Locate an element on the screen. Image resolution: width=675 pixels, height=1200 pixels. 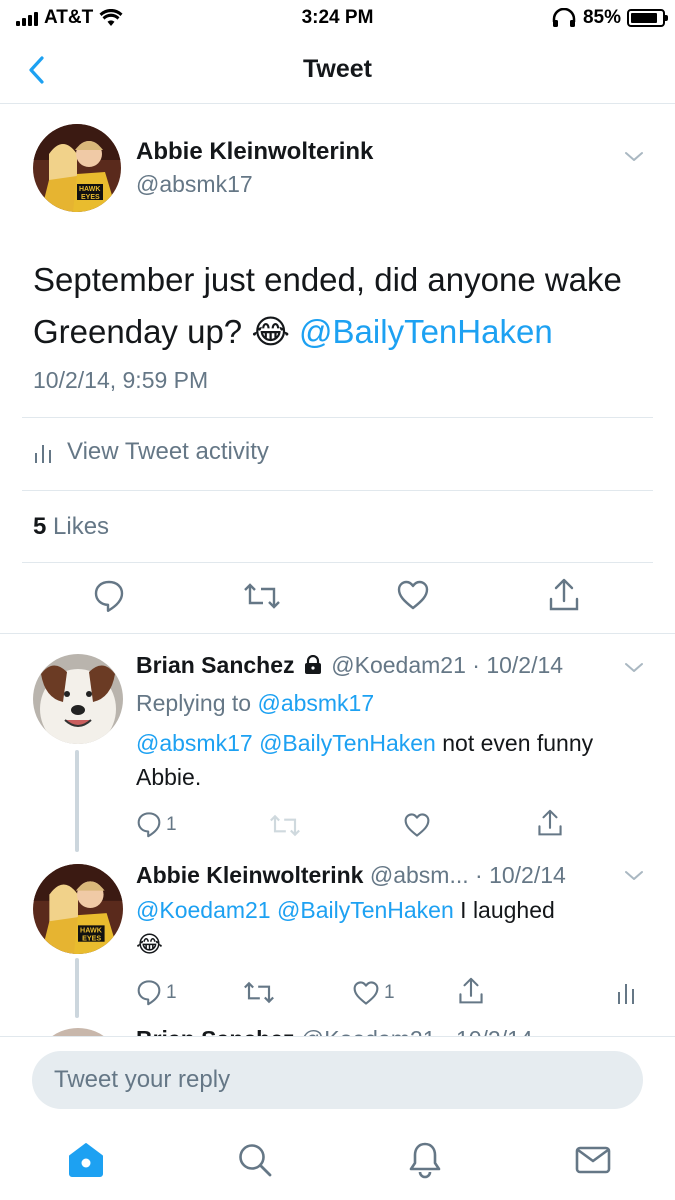
author-avatar: HAWK EYES is located at coordinates (77, 168).